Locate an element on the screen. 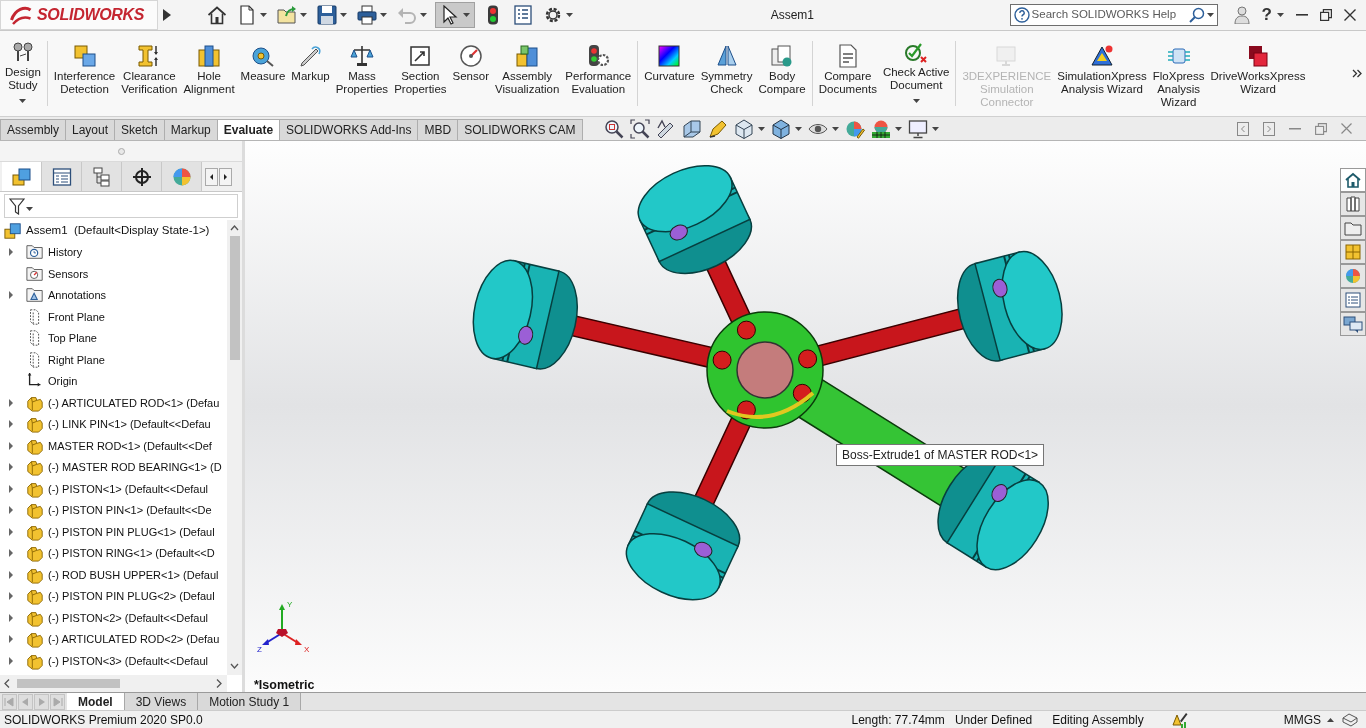 Image resolution: width=1366 pixels, height=728 pixels. tree-item: (-) PISTON<1> (Default<<Defaul is located at coordinates (126, 488).